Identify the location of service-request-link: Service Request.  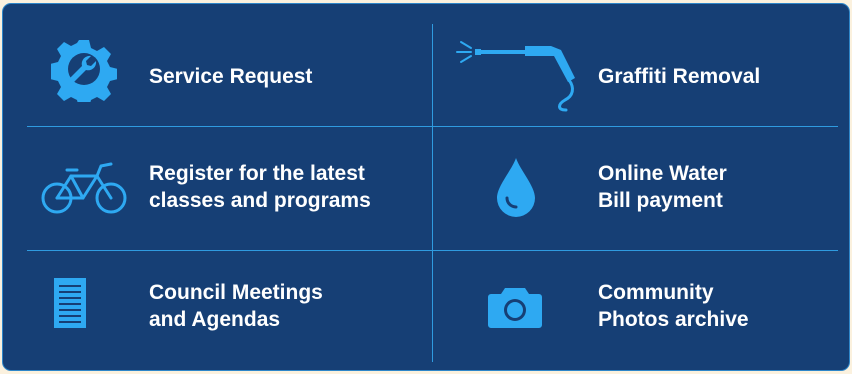
(223, 74).